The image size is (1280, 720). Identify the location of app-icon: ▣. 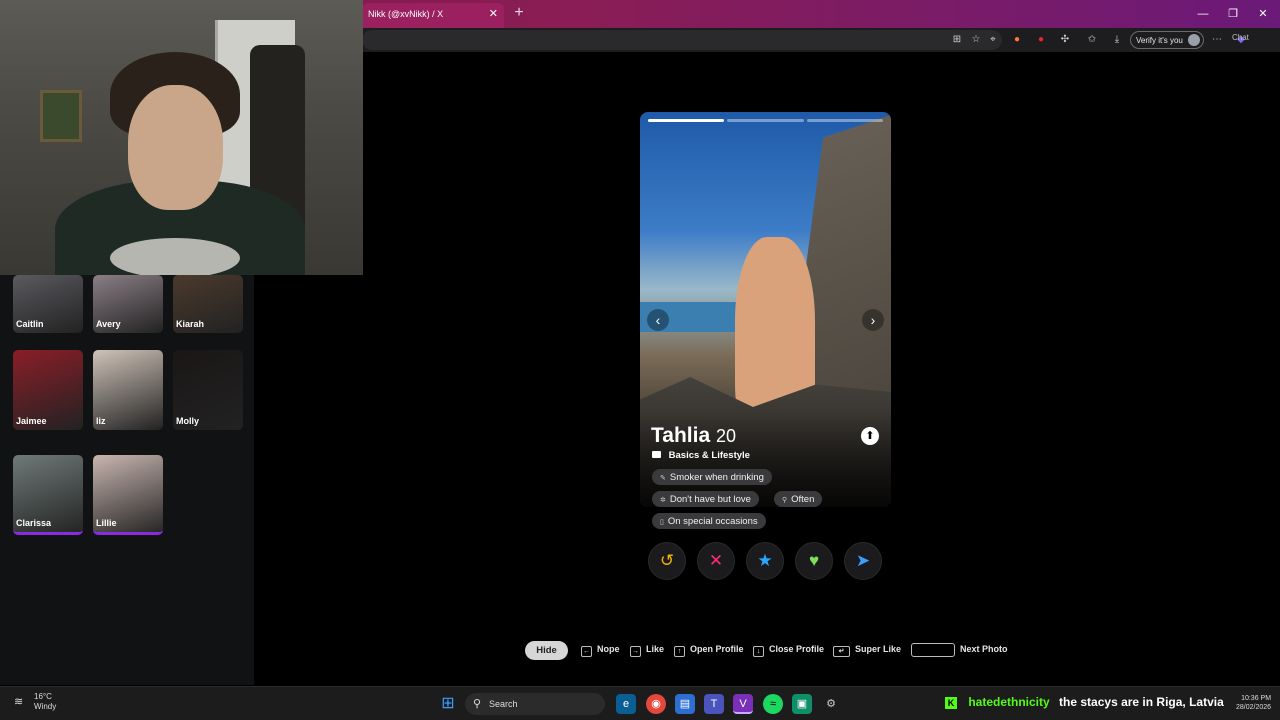
(802, 704).